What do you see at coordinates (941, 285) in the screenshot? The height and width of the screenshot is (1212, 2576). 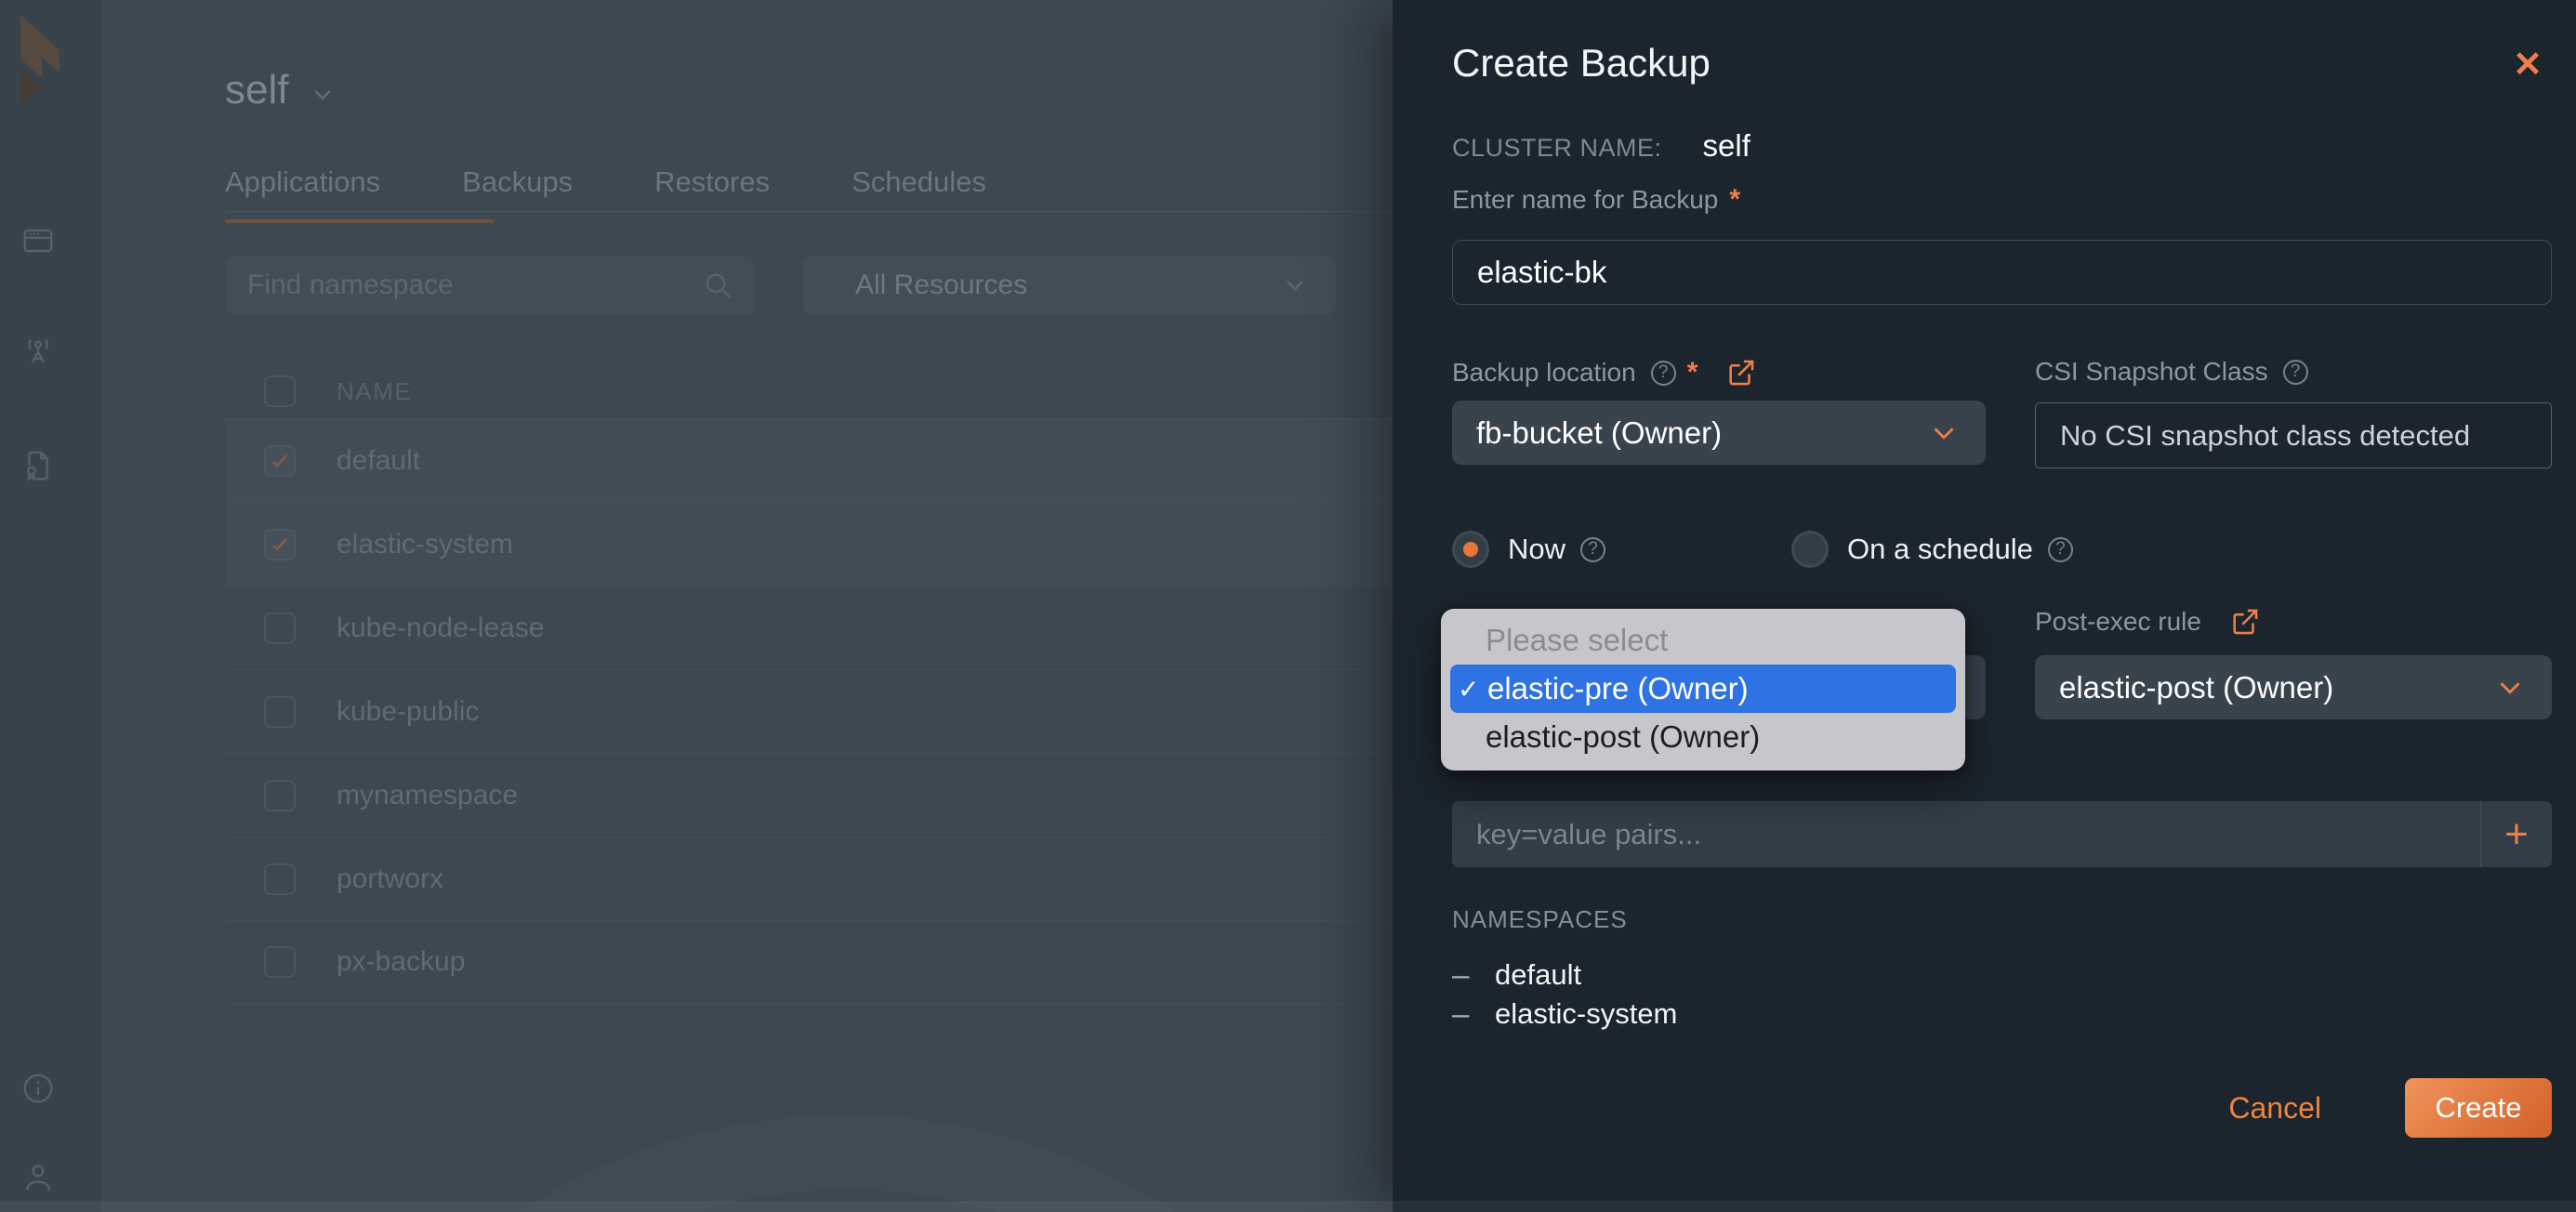 I see `resource-filter-value: All Resources` at bounding box center [941, 285].